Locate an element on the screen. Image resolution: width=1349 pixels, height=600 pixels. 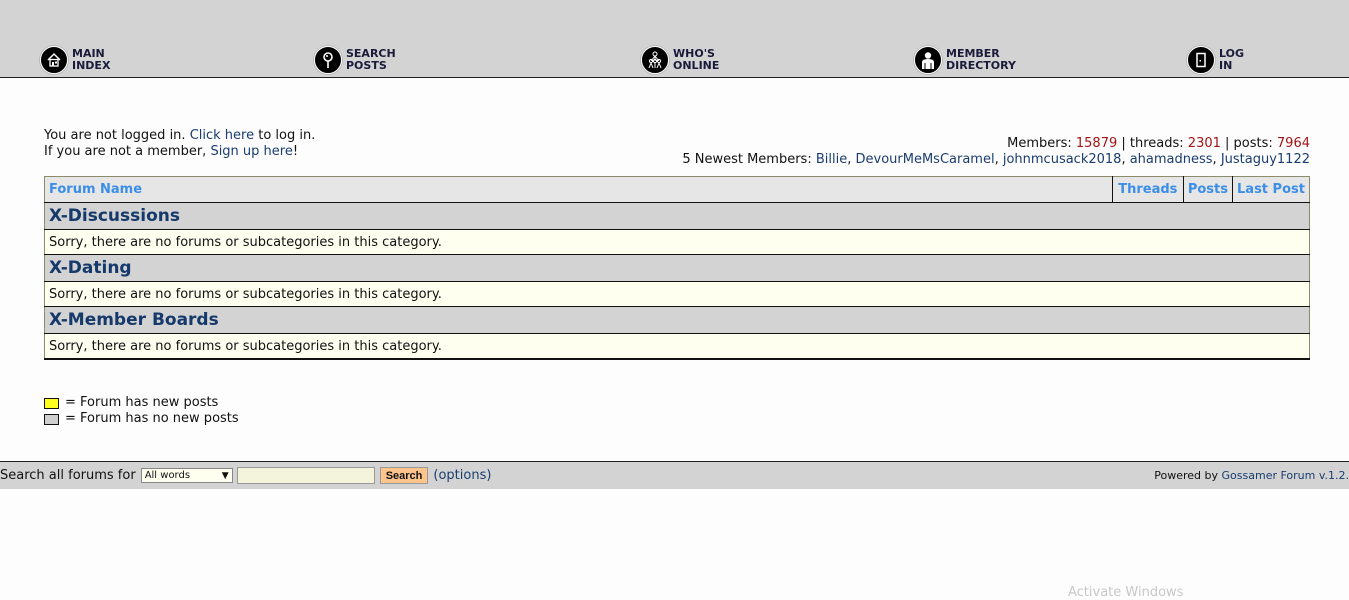
category-row: X-Dating is located at coordinates (677, 268).